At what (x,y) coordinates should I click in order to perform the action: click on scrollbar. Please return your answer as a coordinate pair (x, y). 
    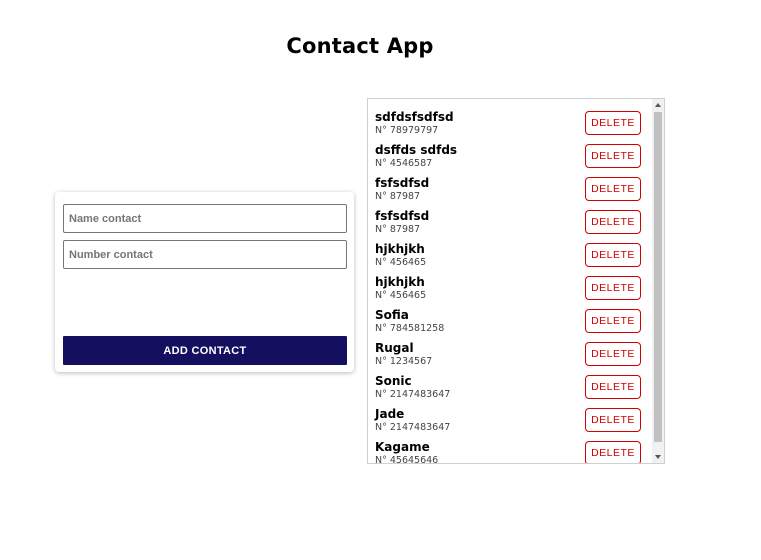
    Looking at the image, I should click on (658, 281).